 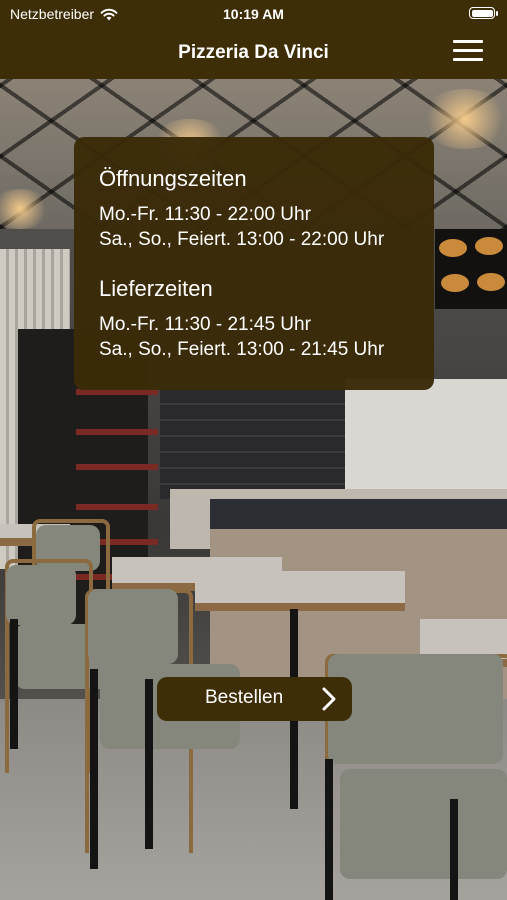 I want to click on hamburger-menu-icon, so click(x=468, y=51).